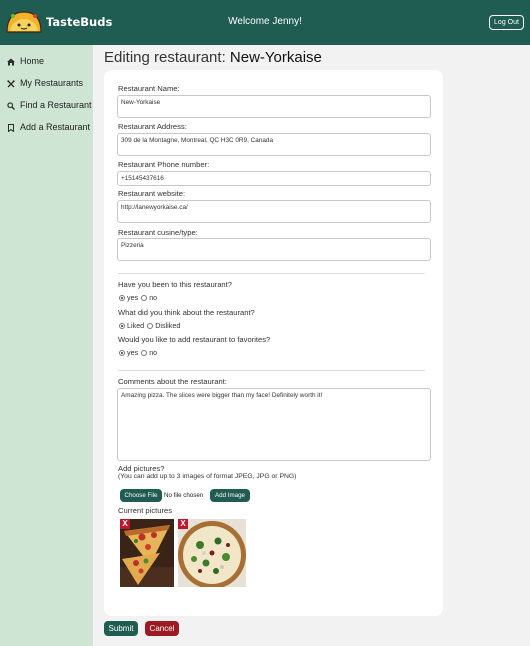 This screenshot has height=646, width=530. What do you see at coordinates (274, 249) in the screenshot?
I see `cuisine-field: Pizzeria` at bounding box center [274, 249].